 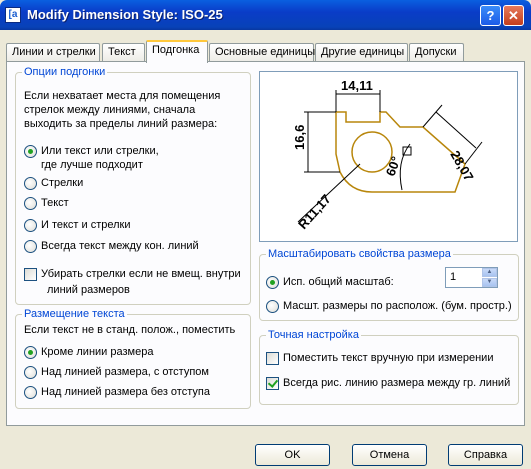 I want to click on spinner-down-icon: ▼, so click(x=489, y=282).